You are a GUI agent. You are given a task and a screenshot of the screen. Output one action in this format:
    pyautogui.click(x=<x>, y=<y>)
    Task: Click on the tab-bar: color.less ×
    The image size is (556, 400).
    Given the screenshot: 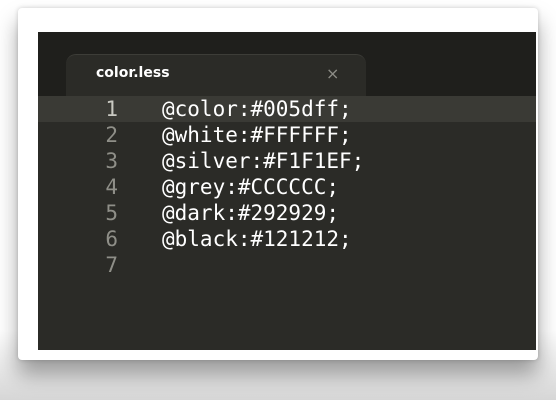 What is the action you would take?
    pyautogui.click(x=287, y=64)
    